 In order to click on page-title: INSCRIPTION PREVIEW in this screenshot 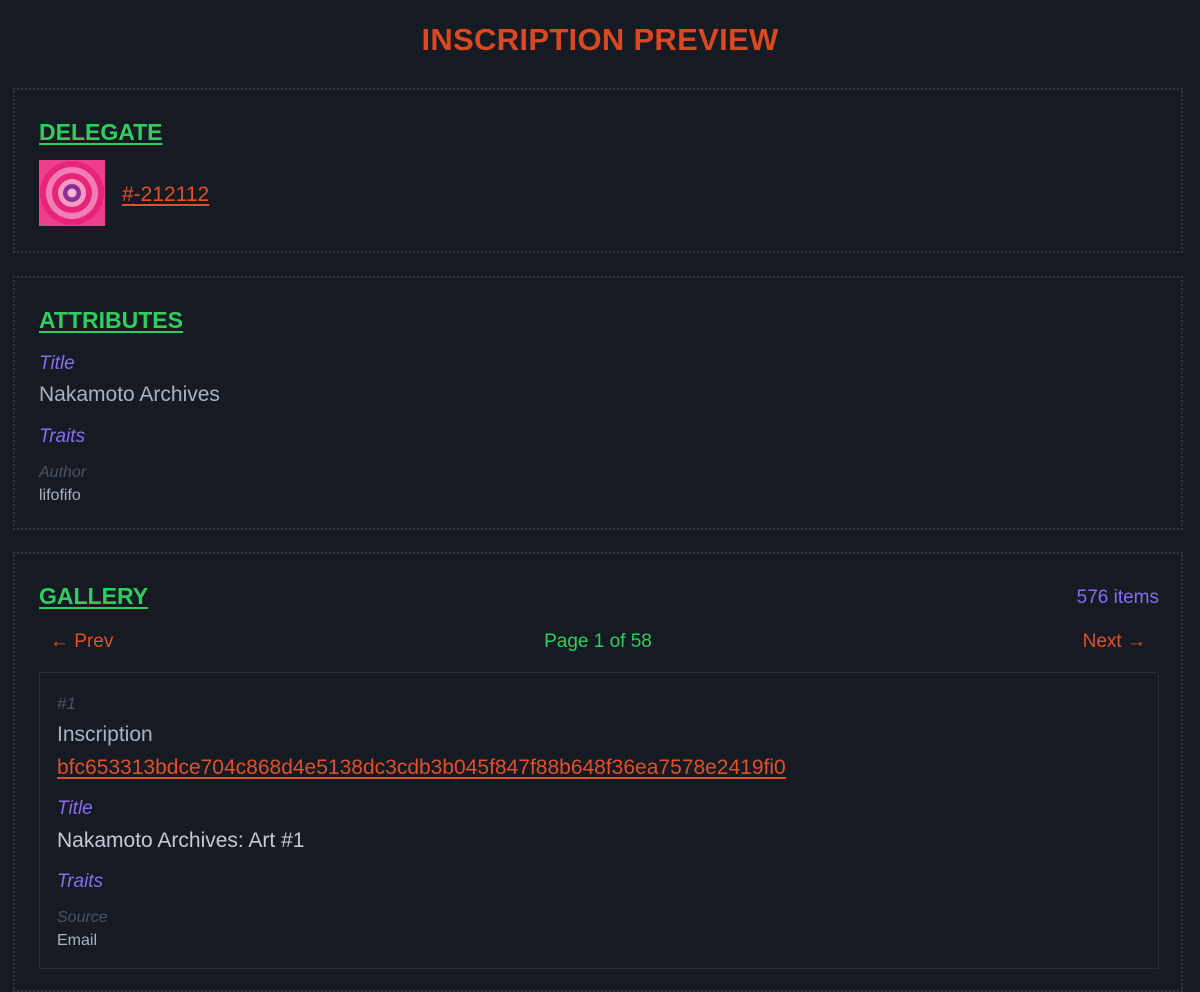, I will do `click(600, 39)`.